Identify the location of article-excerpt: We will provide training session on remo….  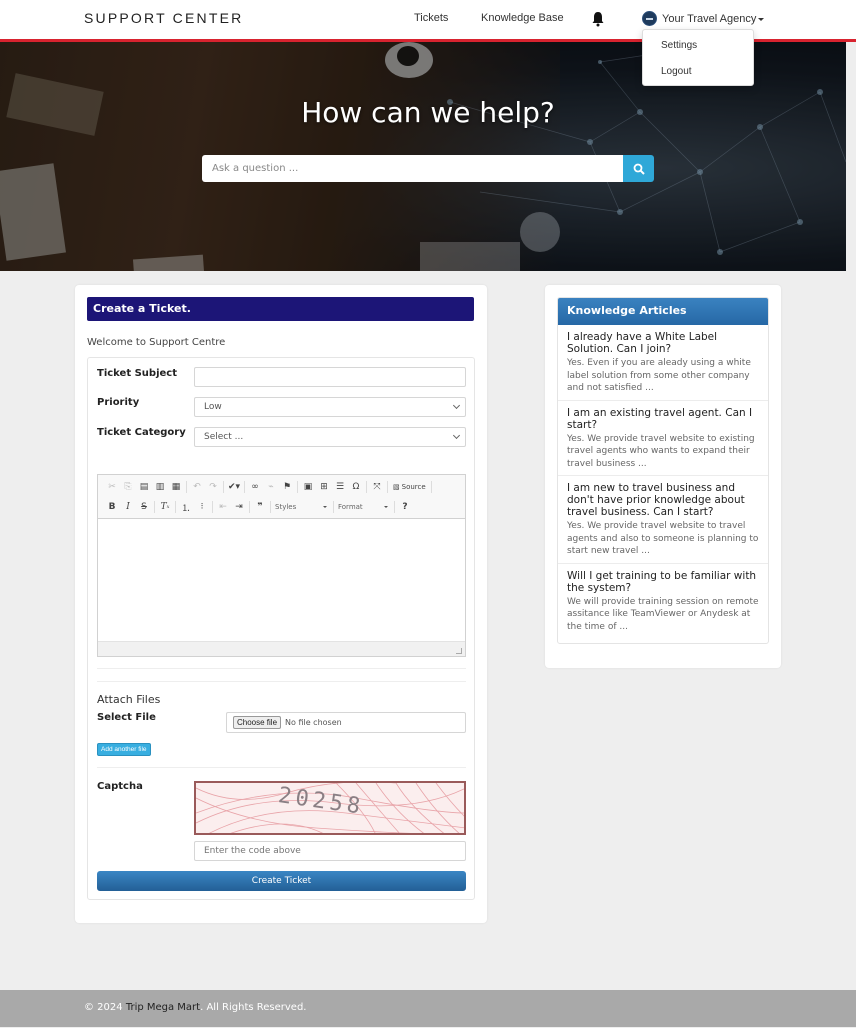
(663, 614).